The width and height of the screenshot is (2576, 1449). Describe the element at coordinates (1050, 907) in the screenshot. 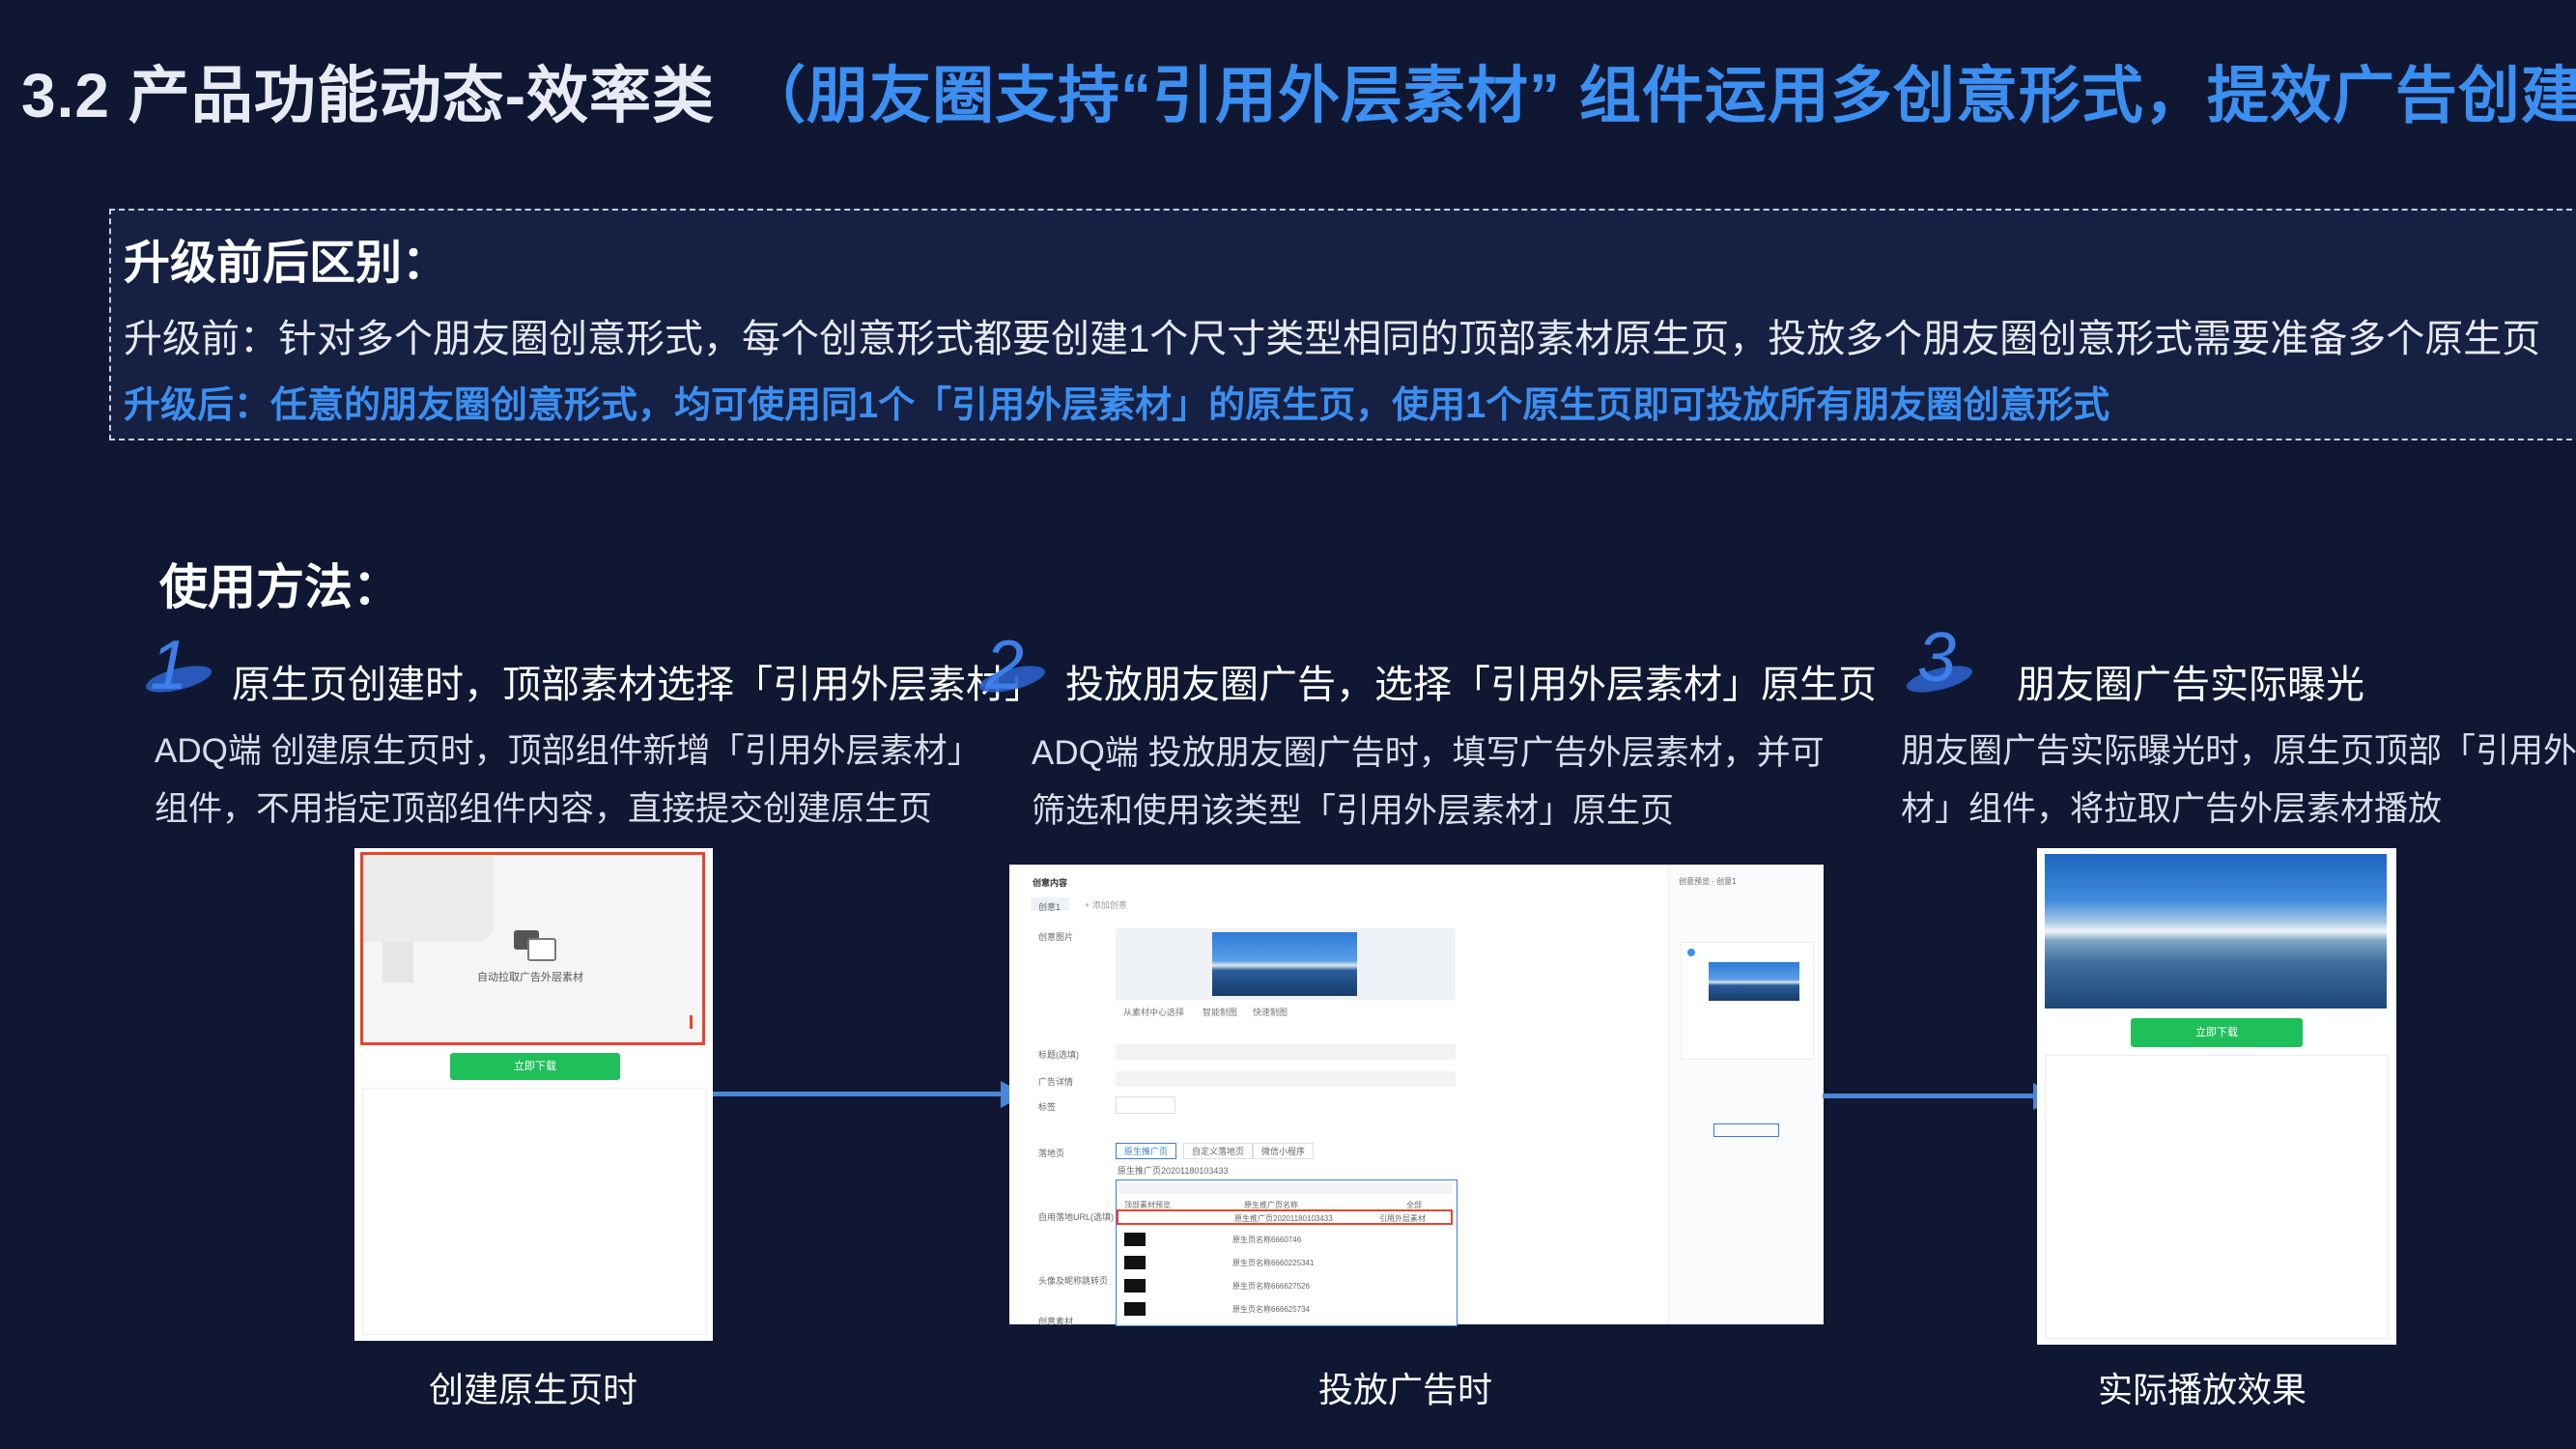

I see `tab-creative-1-label: 创意1` at that location.